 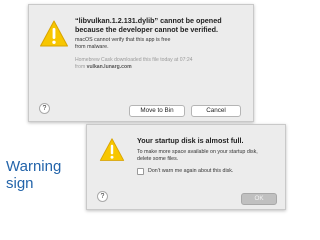 I want to click on dialog-title: Your startup disk is almost full., so click(x=190, y=140).